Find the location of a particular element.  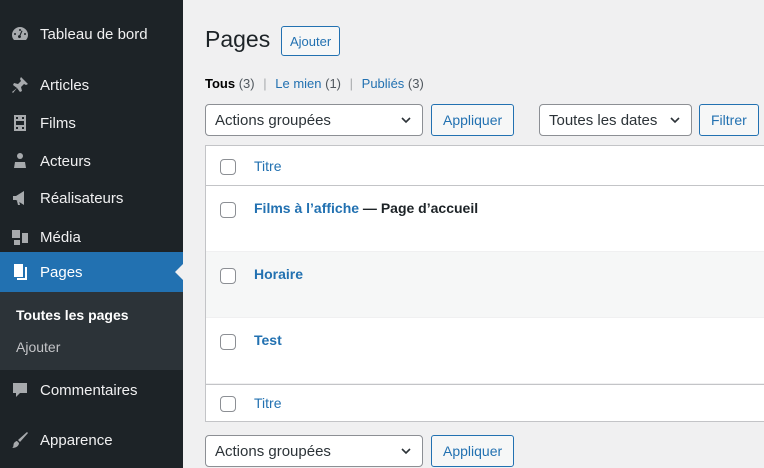

sidebar-item-appearance: Apparence is located at coordinates (91, 440).